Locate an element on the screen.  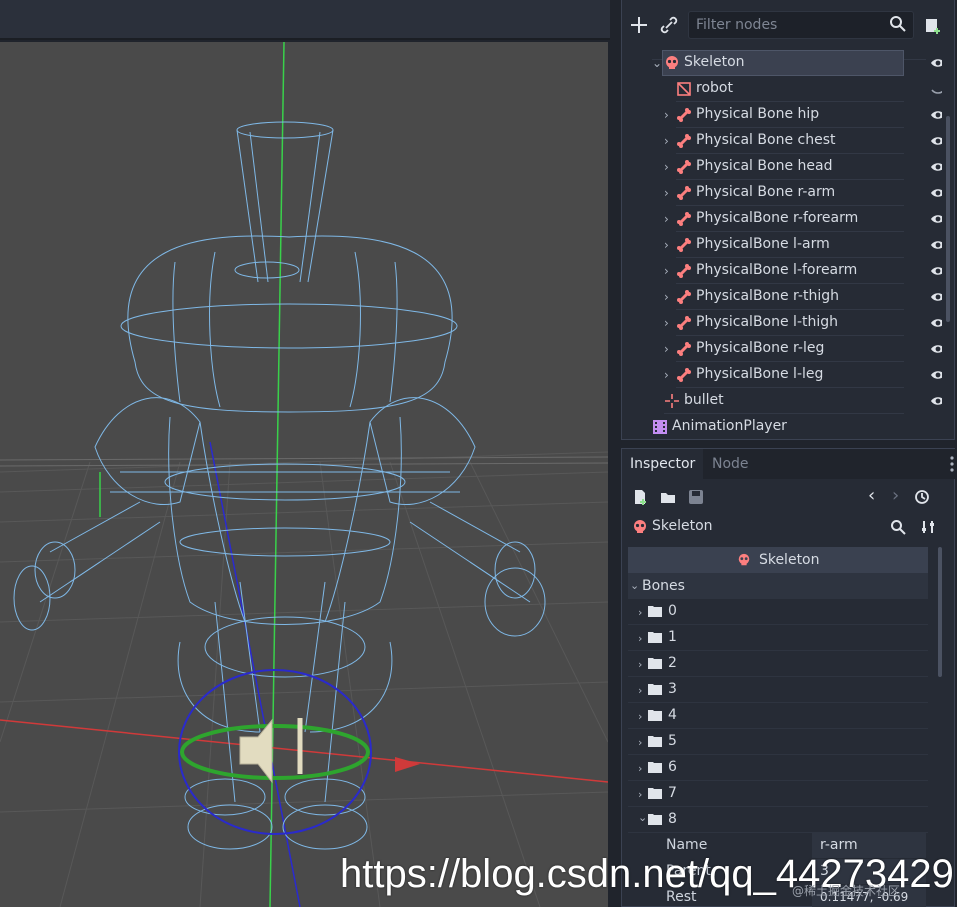
tree-row-bone: › PhysicalBone r-forearm is located at coordinates (782, 219).